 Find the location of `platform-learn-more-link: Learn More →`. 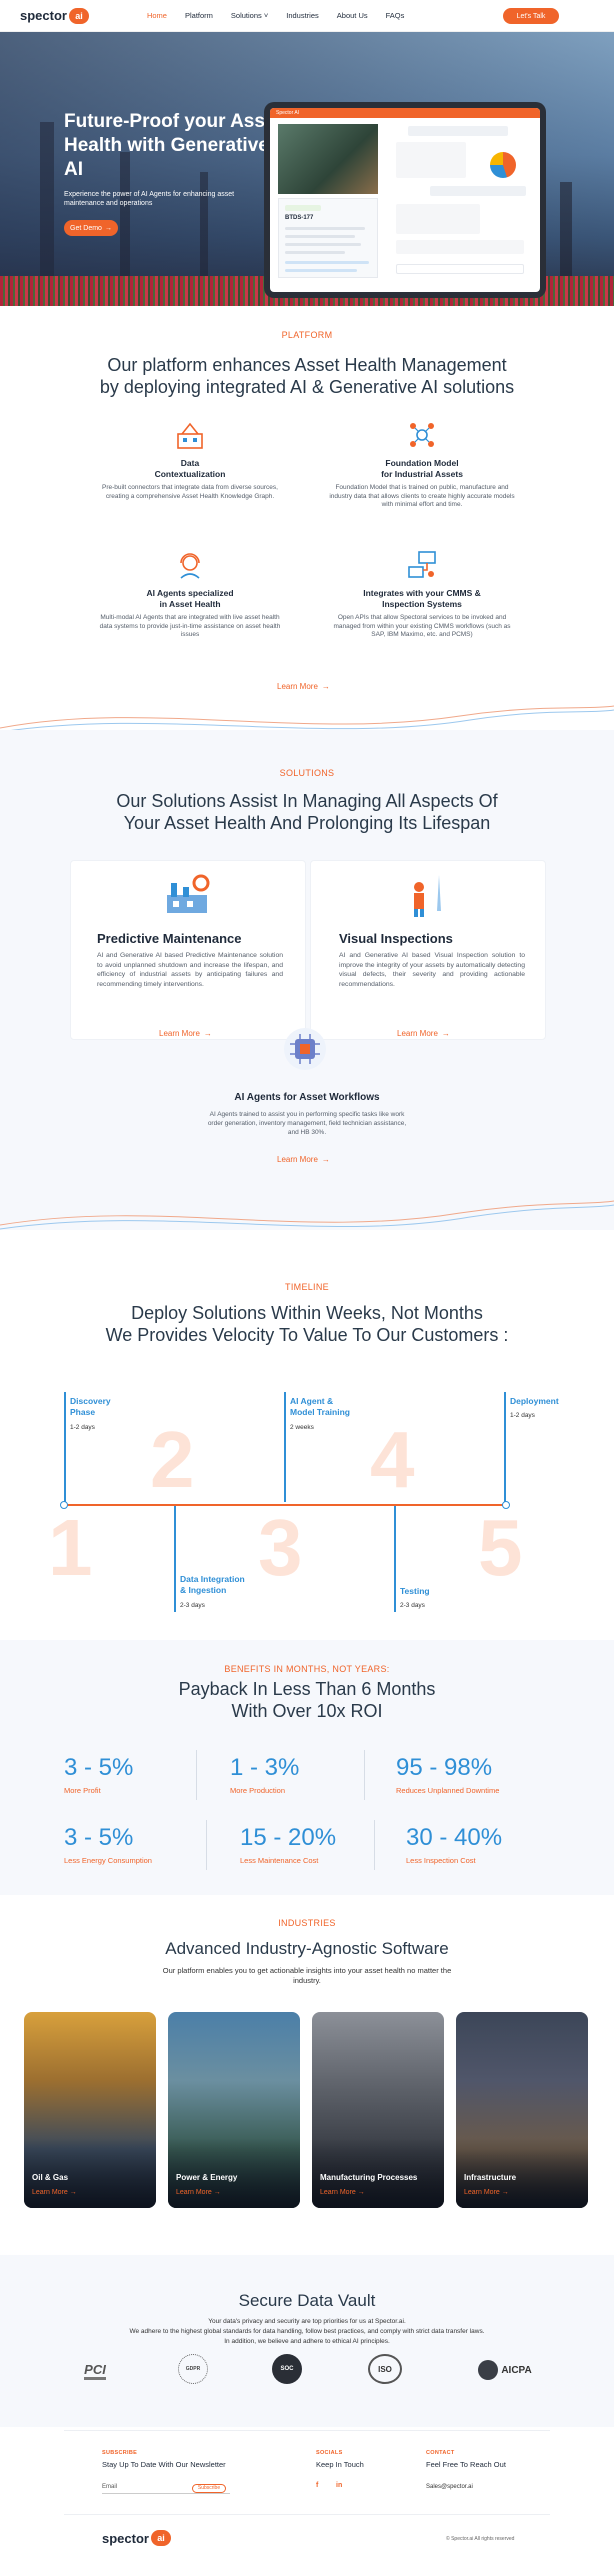

platform-learn-more-link: Learn More → is located at coordinates (303, 686).